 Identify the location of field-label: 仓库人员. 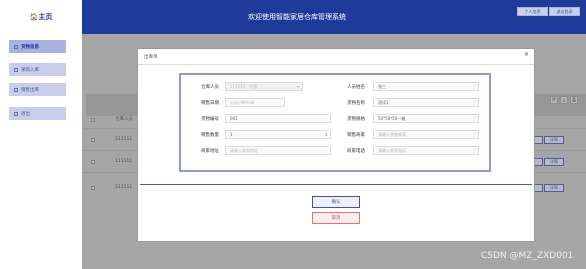
(210, 87).